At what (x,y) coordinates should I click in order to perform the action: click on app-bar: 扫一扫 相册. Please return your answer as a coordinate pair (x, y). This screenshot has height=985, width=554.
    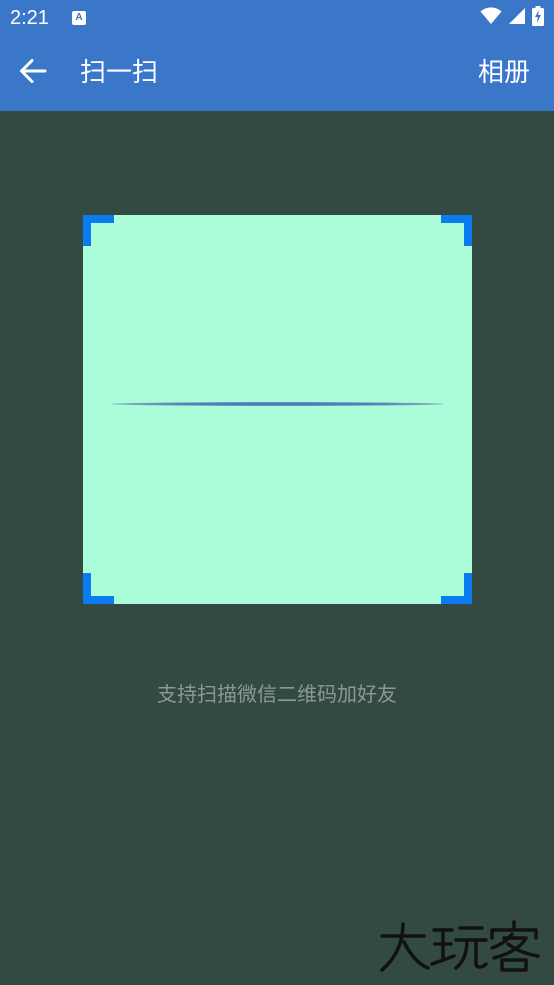
    Looking at the image, I should click on (277, 73).